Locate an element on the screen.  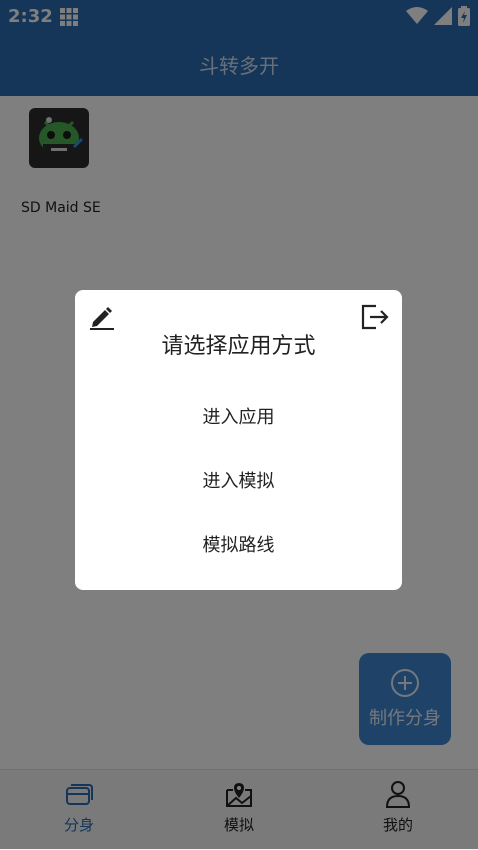
enter-app-option: 进入应用 is located at coordinates (238, 418).